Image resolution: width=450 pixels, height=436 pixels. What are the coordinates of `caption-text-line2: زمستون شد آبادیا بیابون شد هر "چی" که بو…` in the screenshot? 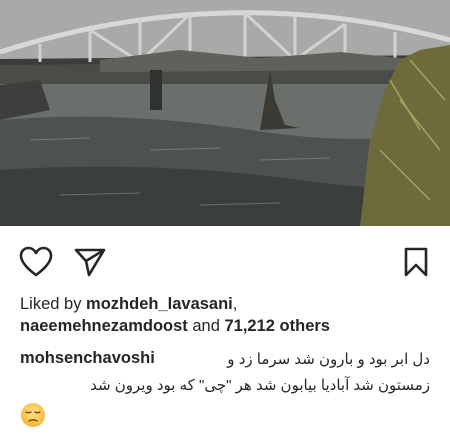 It's located at (260, 385).